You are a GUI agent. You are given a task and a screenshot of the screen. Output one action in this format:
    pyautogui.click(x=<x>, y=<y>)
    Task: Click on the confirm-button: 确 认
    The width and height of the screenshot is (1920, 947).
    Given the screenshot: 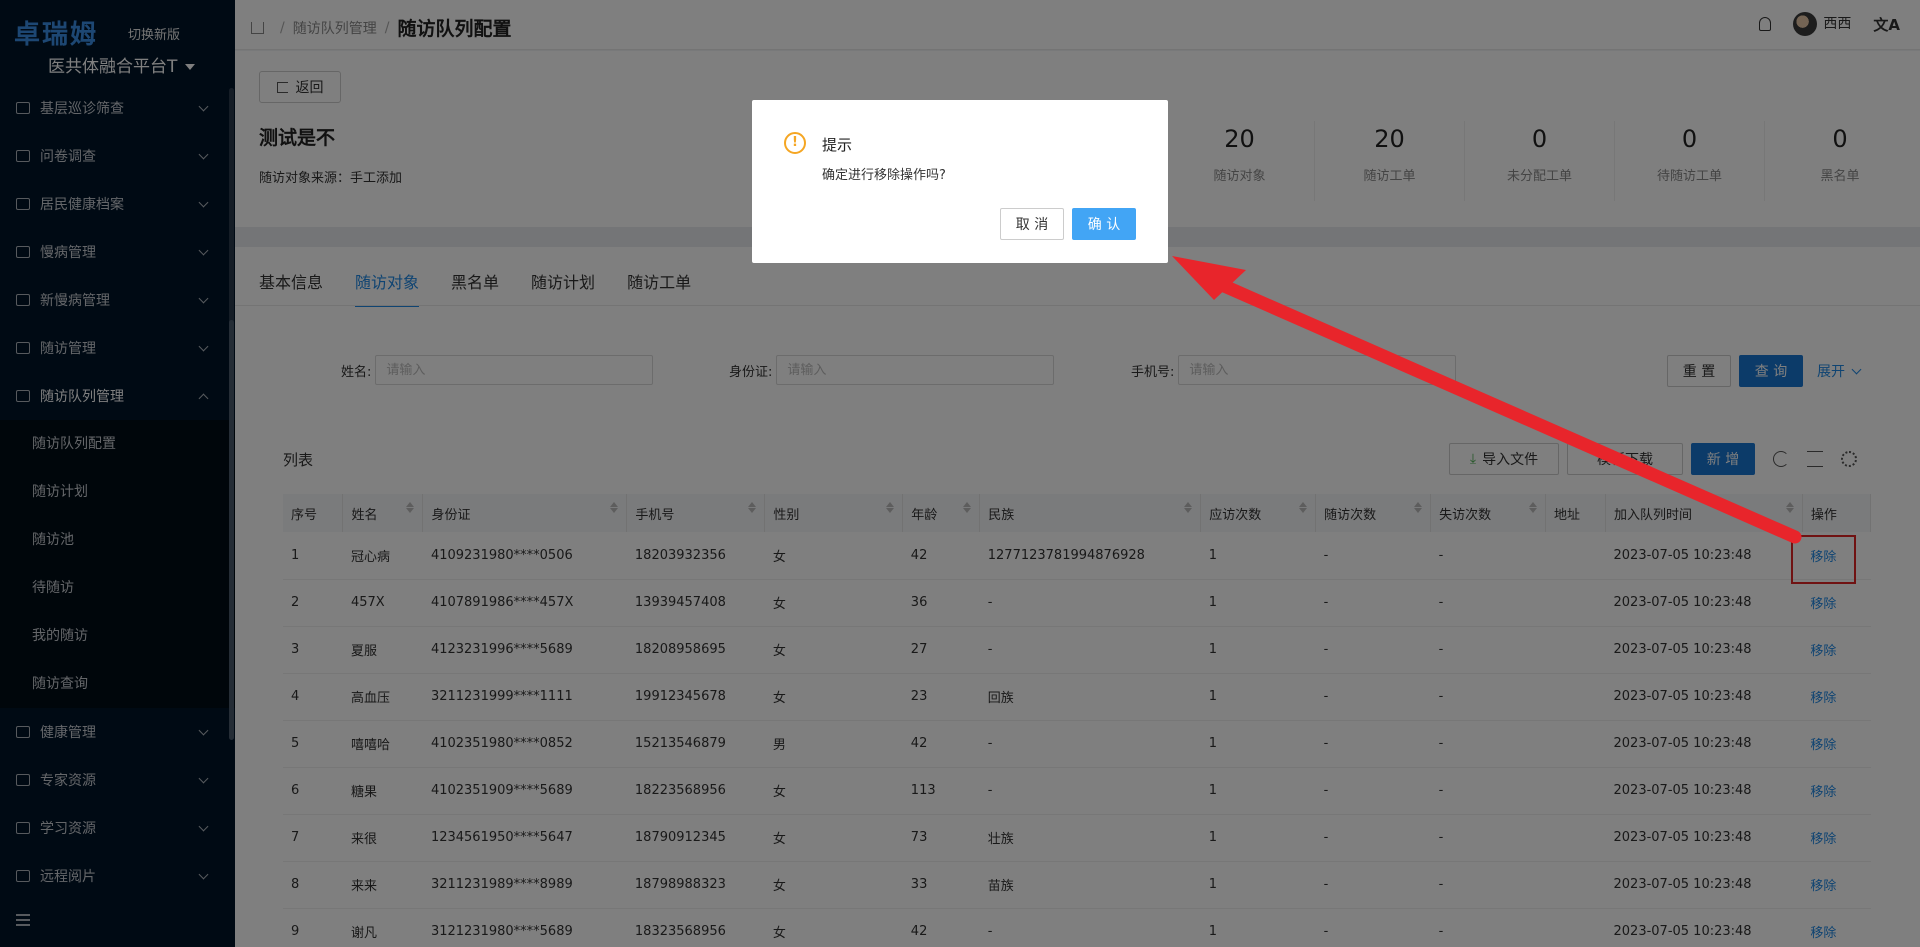 What is the action you would take?
    pyautogui.click(x=1104, y=224)
    